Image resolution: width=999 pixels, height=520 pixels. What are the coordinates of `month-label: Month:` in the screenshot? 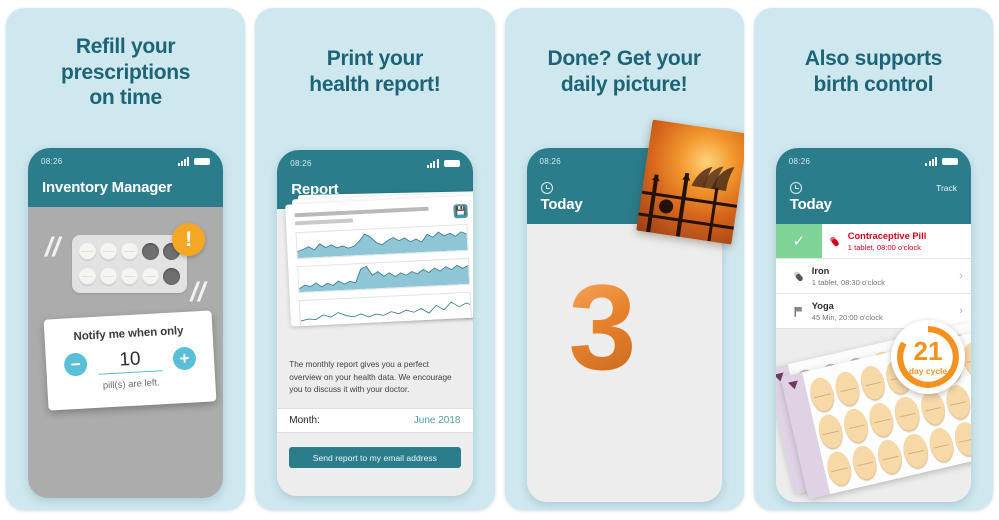 It's located at (304, 420).